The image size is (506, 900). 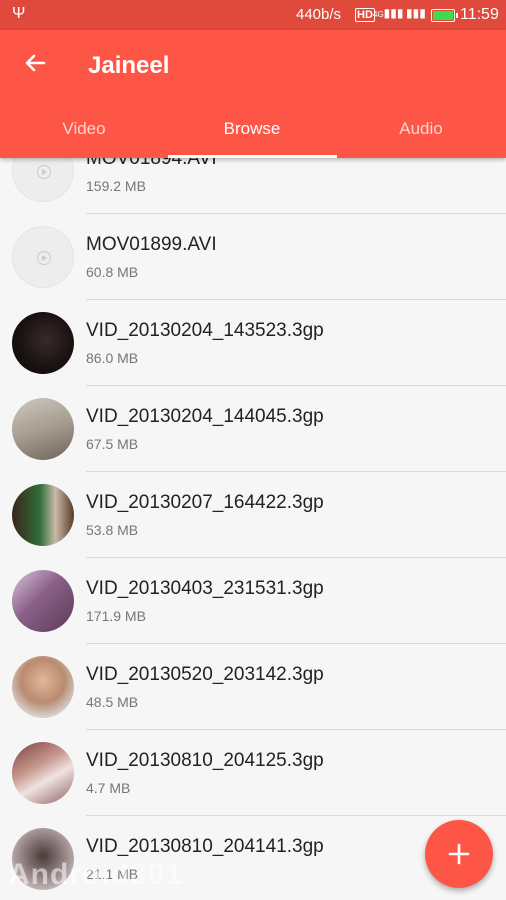 What do you see at coordinates (253, 94) in the screenshot?
I see `app-bar: Jaineel Video Browse Audio` at bounding box center [253, 94].